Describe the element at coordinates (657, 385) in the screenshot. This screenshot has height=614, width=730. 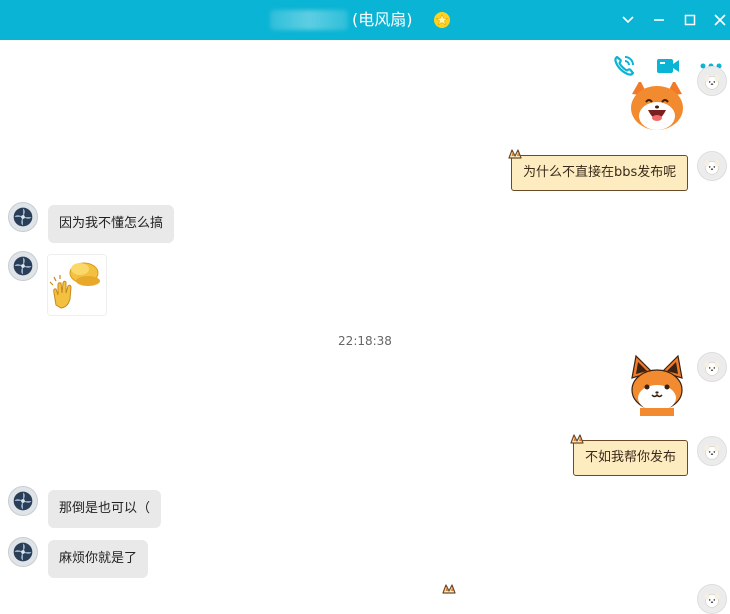
I see `fox-smiling-sticker` at that location.